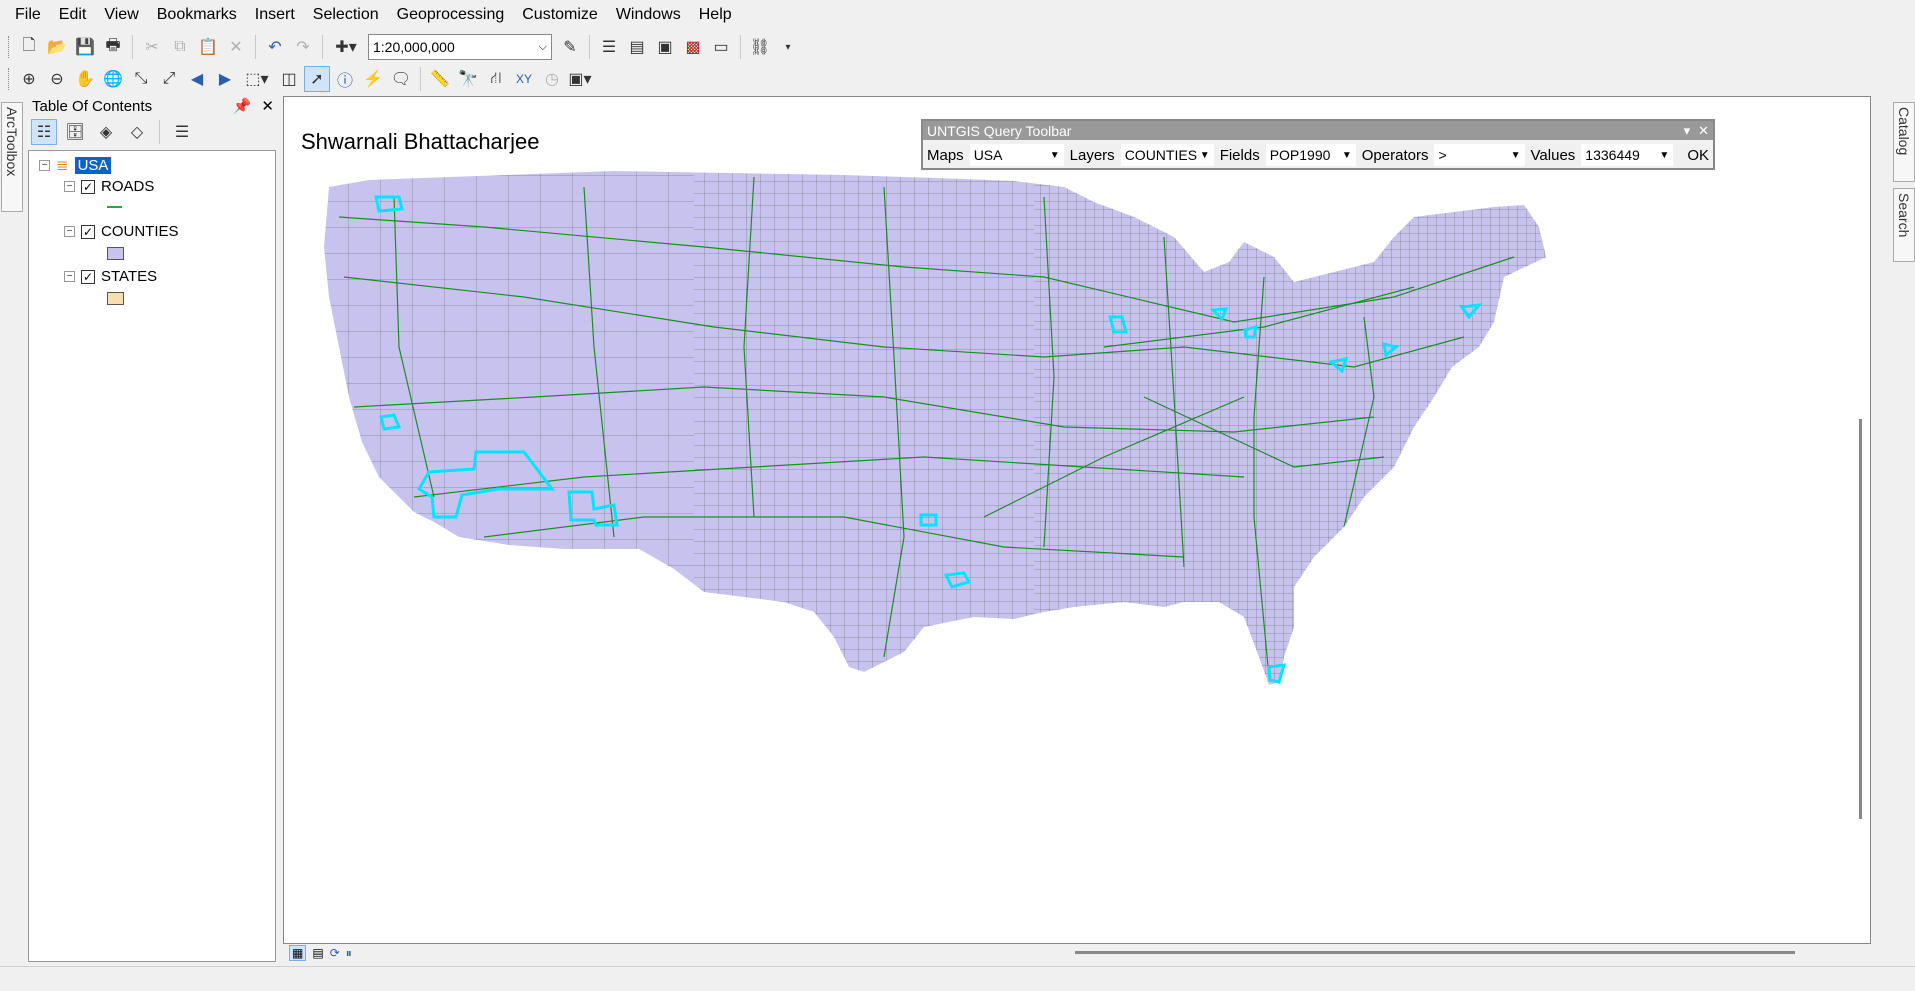 The image size is (1915, 991). I want to click on list-by-visibility-icon: ◈, so click(106, 132).